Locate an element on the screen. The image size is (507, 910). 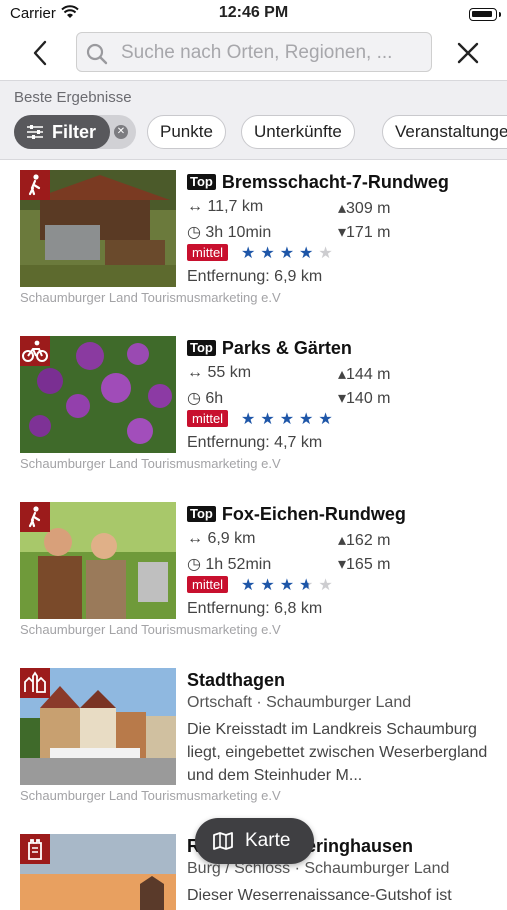
ascent: ▴144 m is located at coordinates (364, 374).